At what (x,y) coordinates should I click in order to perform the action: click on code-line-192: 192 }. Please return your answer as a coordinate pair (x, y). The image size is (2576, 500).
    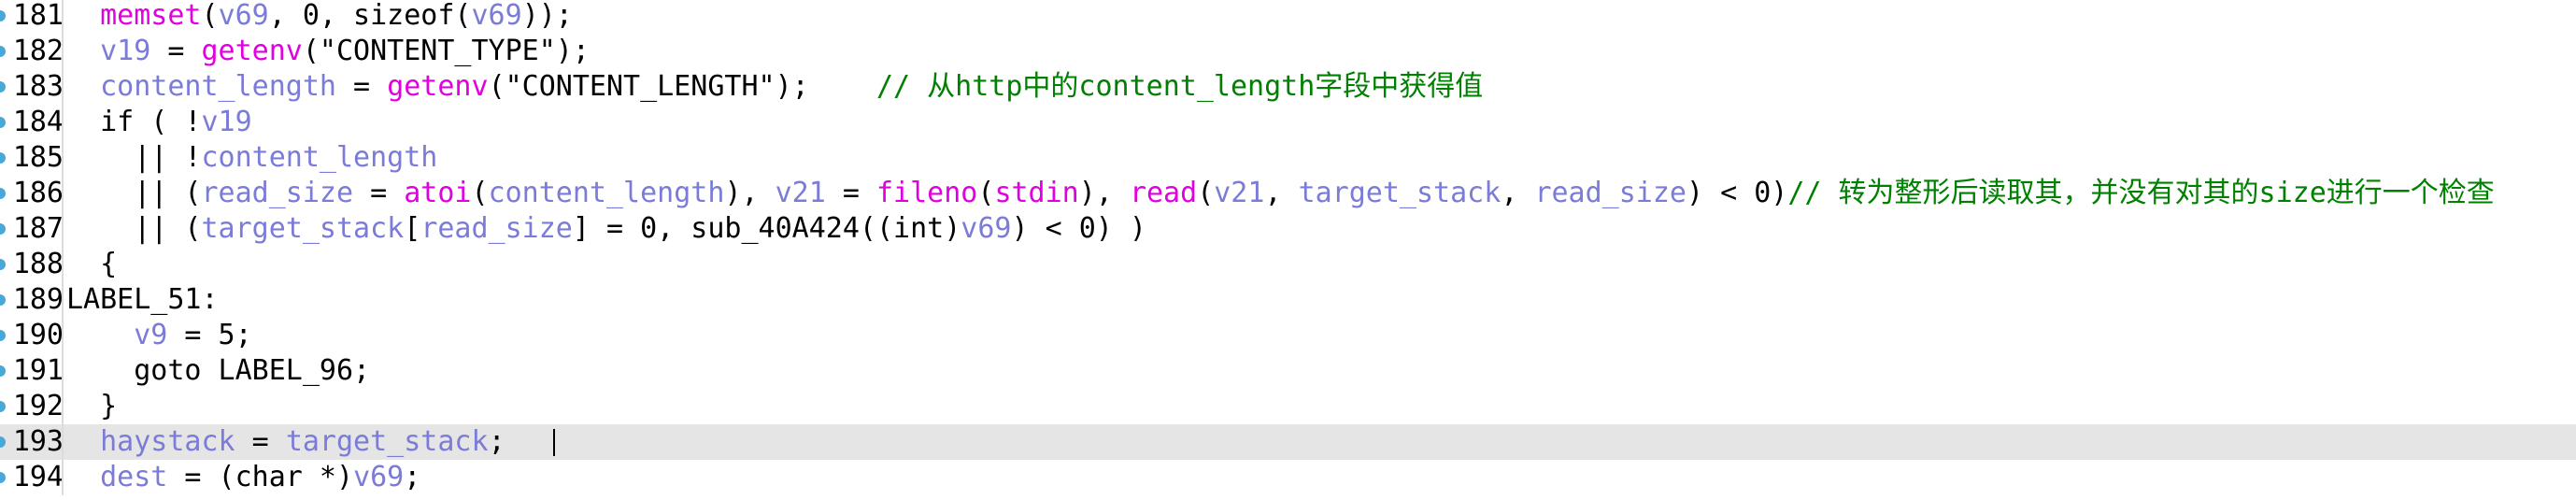
    Looking at the image, I should click on (1288, 407).